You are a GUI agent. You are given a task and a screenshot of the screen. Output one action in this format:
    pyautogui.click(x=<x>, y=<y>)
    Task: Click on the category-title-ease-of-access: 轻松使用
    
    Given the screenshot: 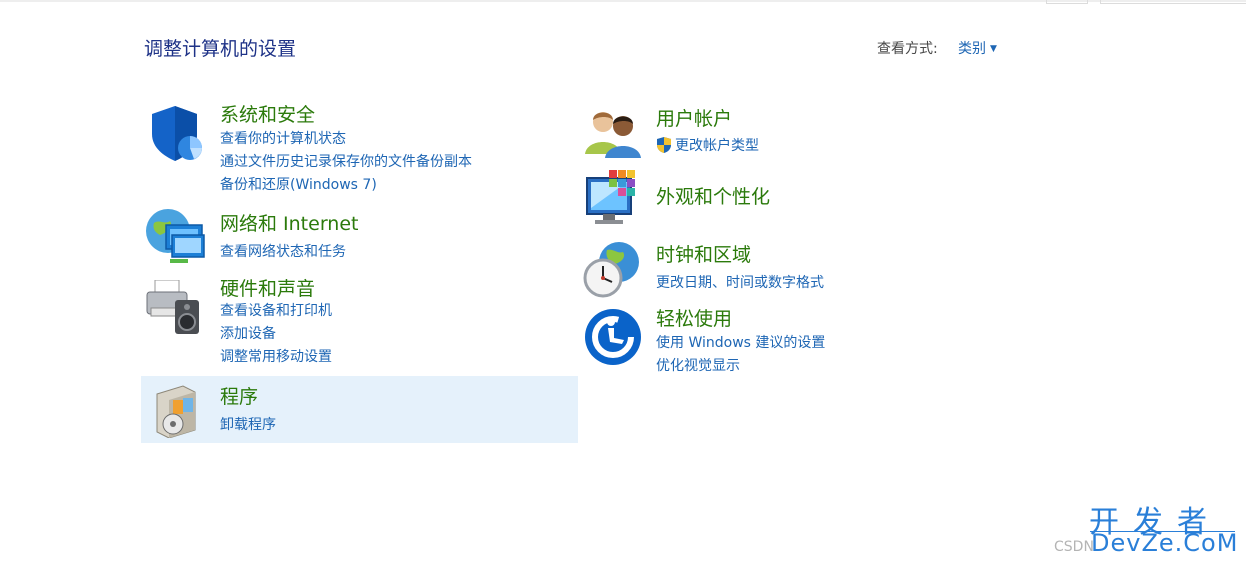 What is the action you would take?
    pyautogui.click(x=694, y=317)
    